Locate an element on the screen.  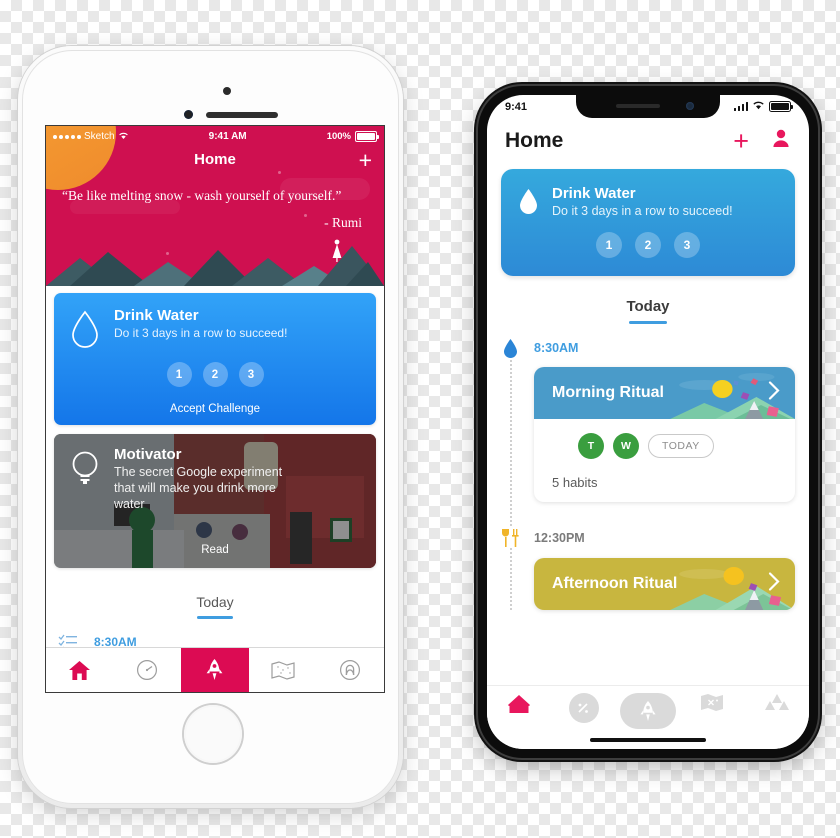
morning-ritual-card: Morning Ritual T W TODAY 5 habits is located at coordinates (664, 434).